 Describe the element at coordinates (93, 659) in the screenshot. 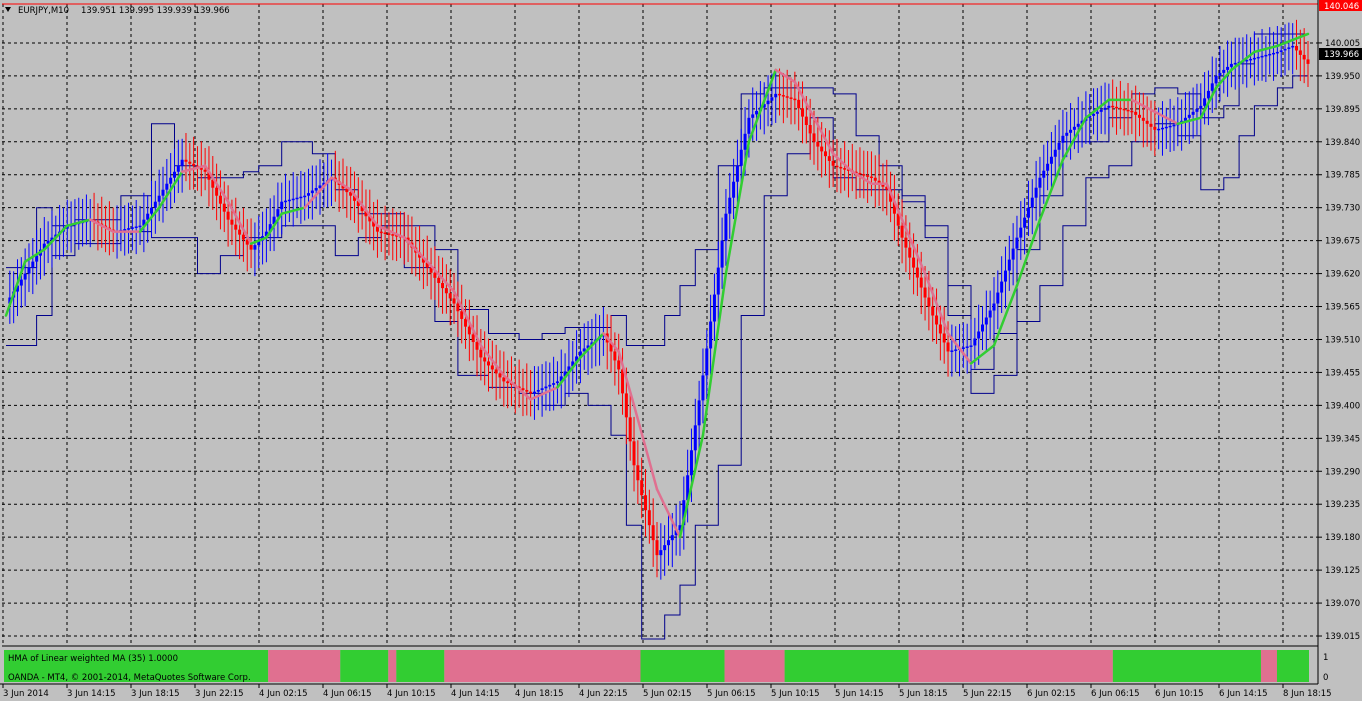

I see `indicator-label: HMA of Linear weighted MA (35) 1.0000` at that location.